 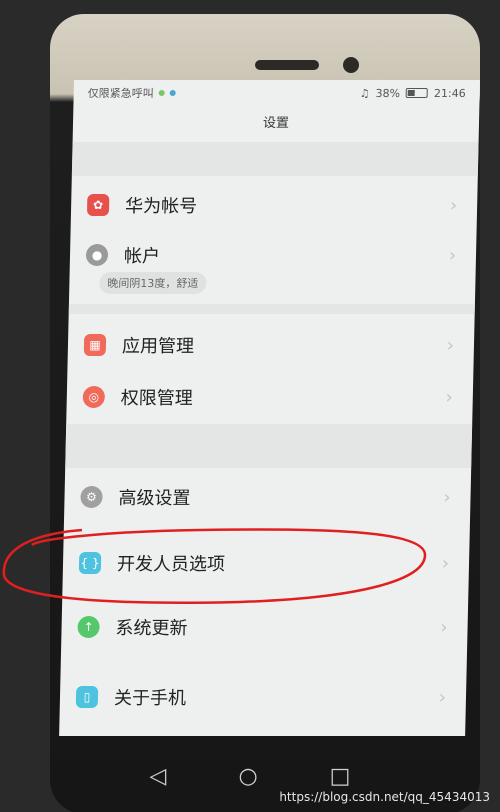 I want to click on settings-item-advanced: ⚙ 高级设置 ›, so click(x=267, y=497).